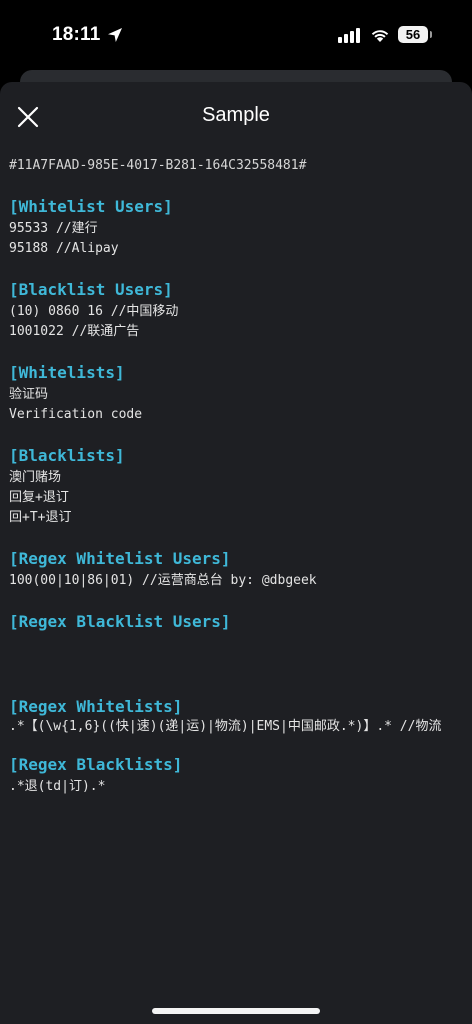 This screenshot has width=472, height=1024. I want to click on rule-line: .*退(td|订).*, so click(57, 786).